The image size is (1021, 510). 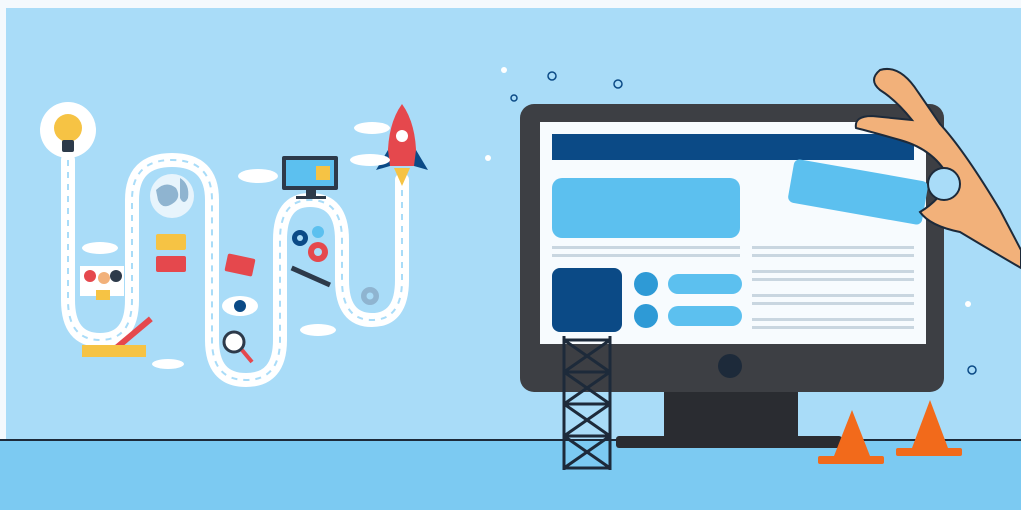 I want to click on ruler-icon, so click(x=114, y=351).